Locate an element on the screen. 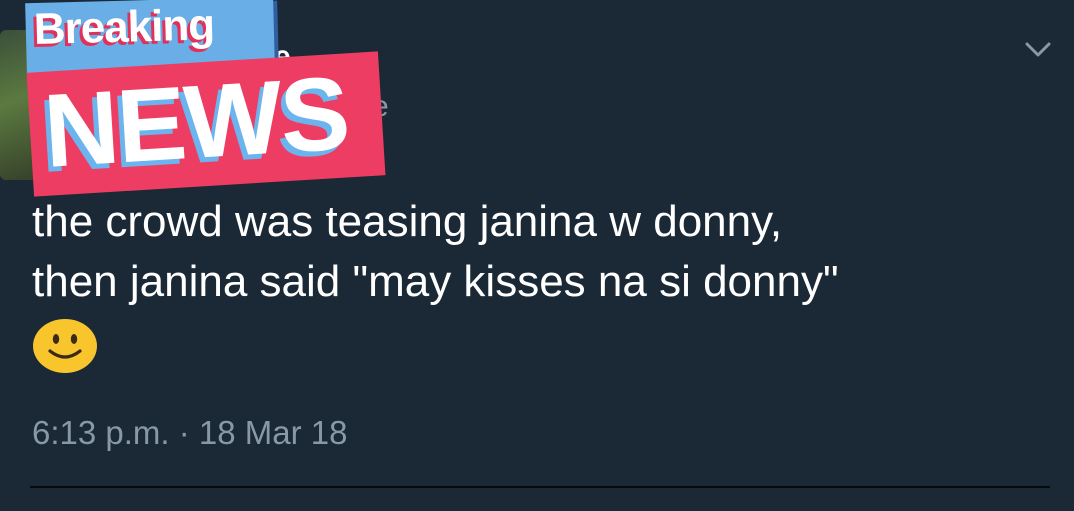 Image resolution: width=1074 pixels, height=511 pixels. tweet-timestamp: 6:13 p.m. · 18 Mar 18 is located at coordinates (189, 433).